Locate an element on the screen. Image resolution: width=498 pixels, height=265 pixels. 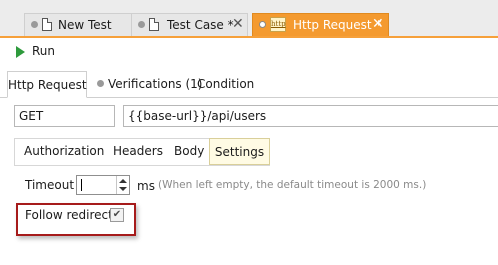
url-input: {{base-url}}/api/users is located at coordinates (310, 116).